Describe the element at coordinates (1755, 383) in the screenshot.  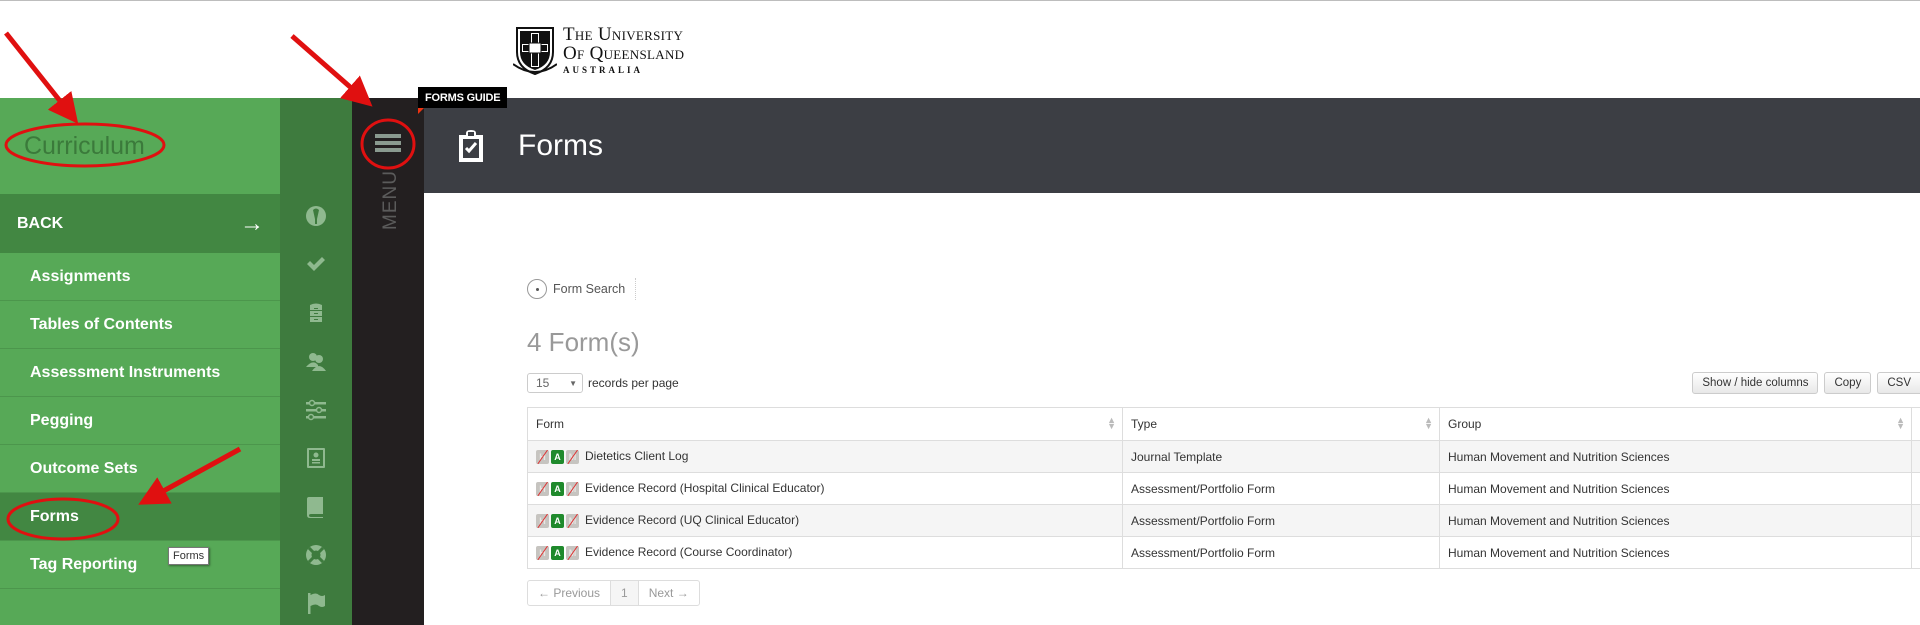
I see `show-hide-columns-button: Show / hide columns` at that location.